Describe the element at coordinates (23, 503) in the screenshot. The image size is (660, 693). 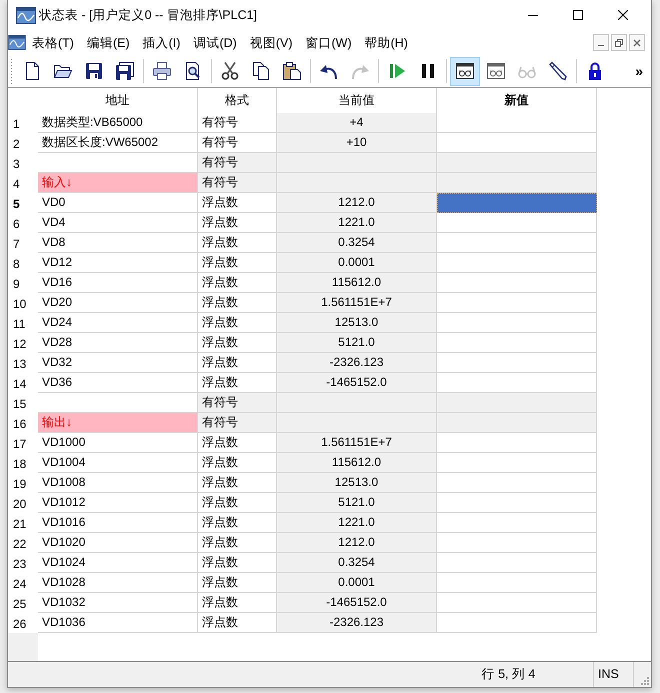
I see `row-number: 20` at that location.